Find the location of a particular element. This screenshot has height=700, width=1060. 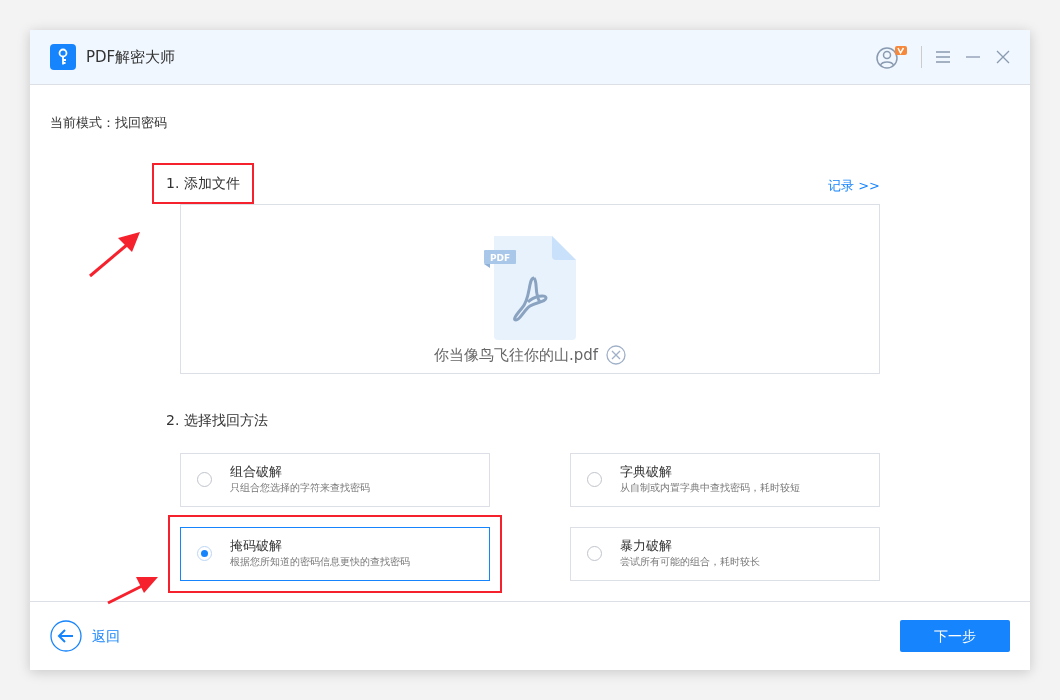

option-title: 字典破解 is located at coordinates (646, 472).